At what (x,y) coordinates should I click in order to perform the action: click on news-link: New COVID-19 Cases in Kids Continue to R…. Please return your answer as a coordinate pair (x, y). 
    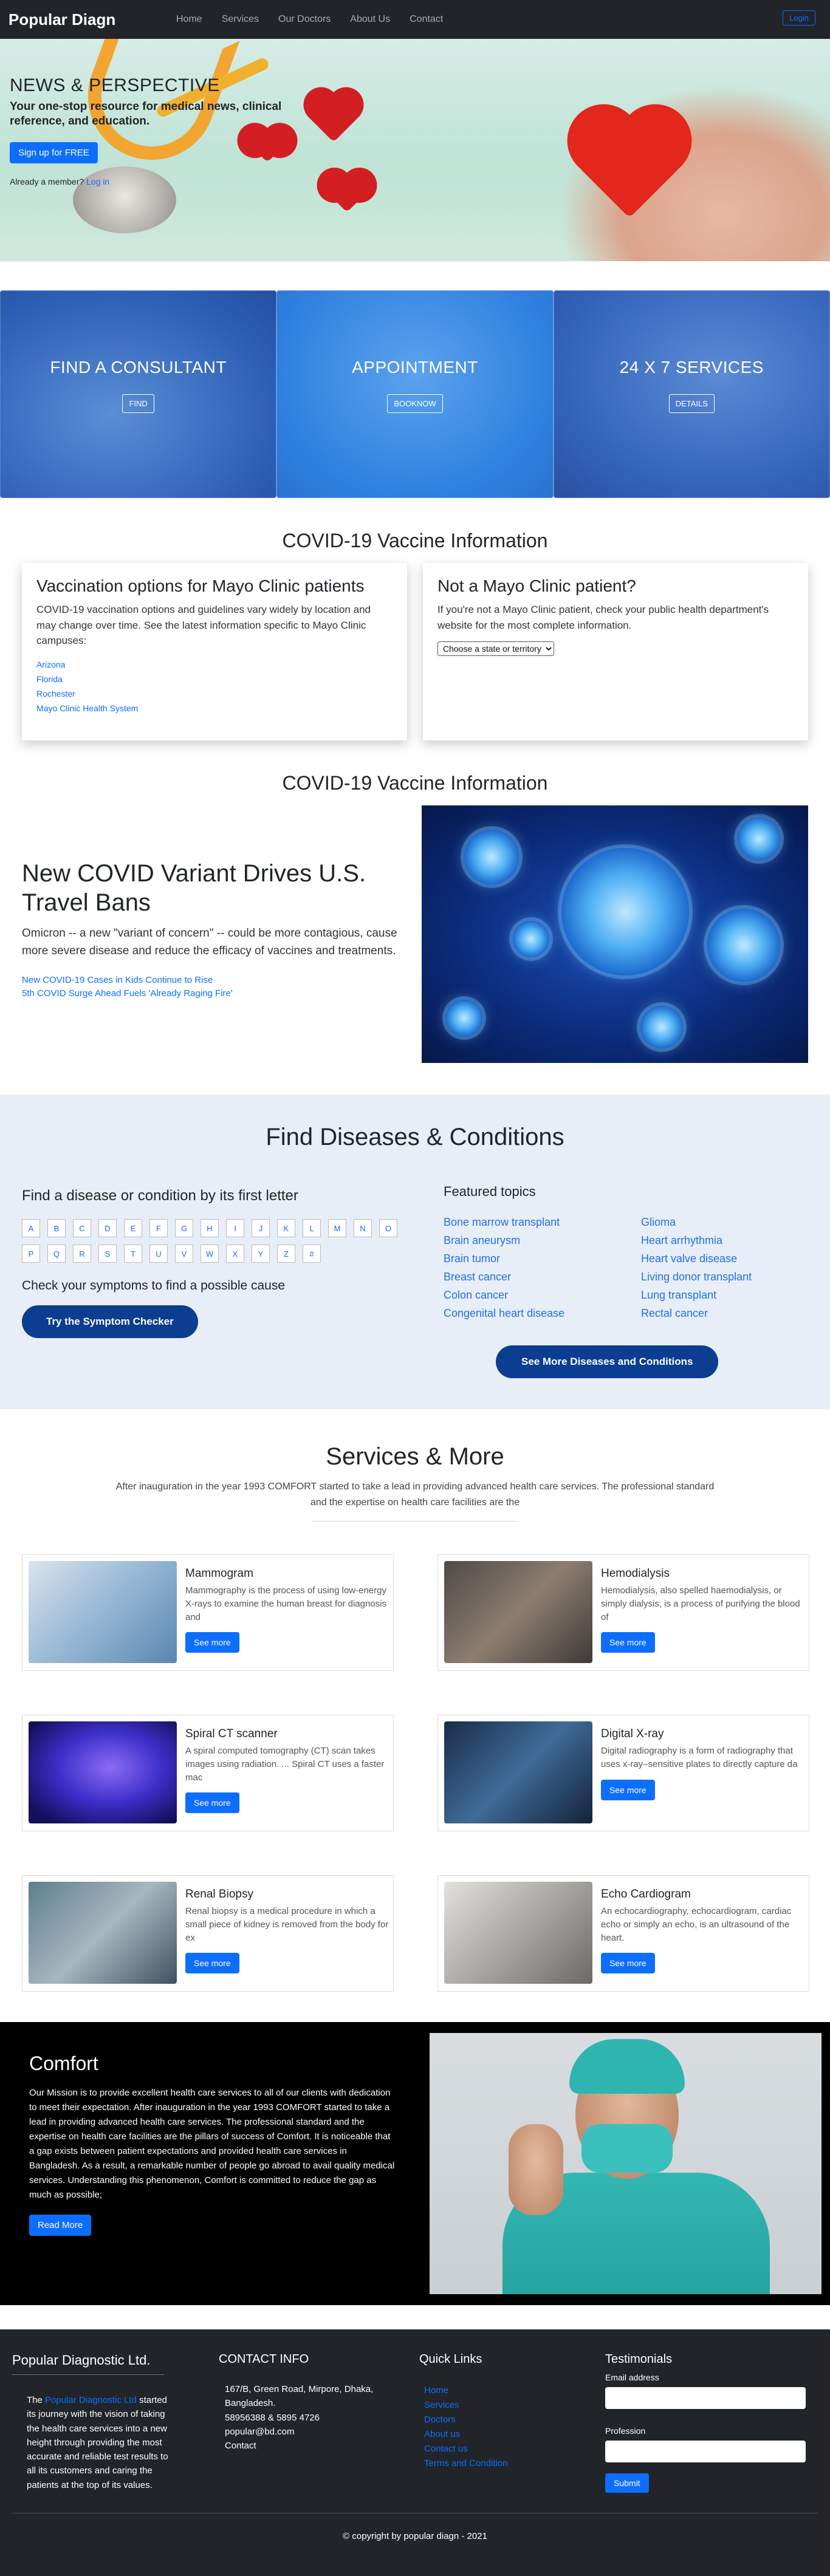
    Looking at the image, I should click on (212, 980).